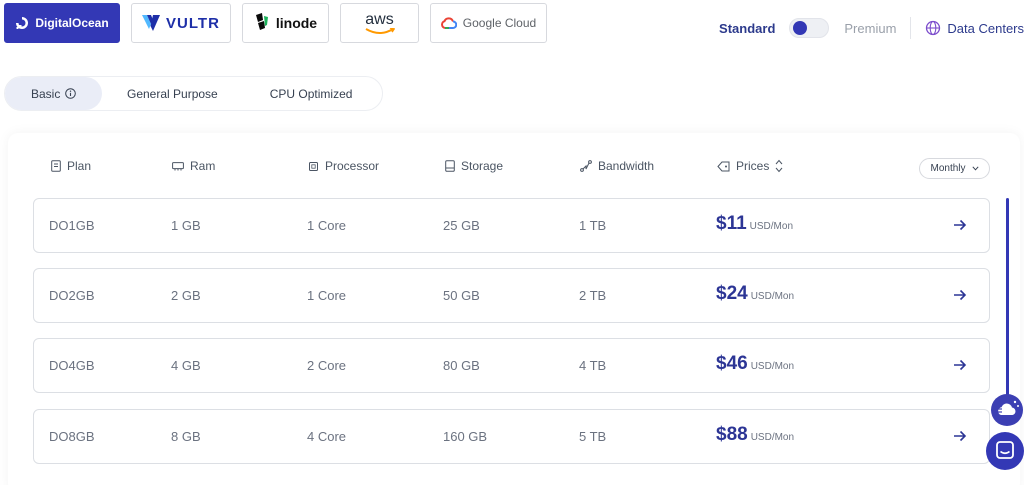 This screenshot has height=485, width=1024. Describe the element at coordinates (72, 225) in the screenshot. I see `cell-plan: DO1GB` at that location.